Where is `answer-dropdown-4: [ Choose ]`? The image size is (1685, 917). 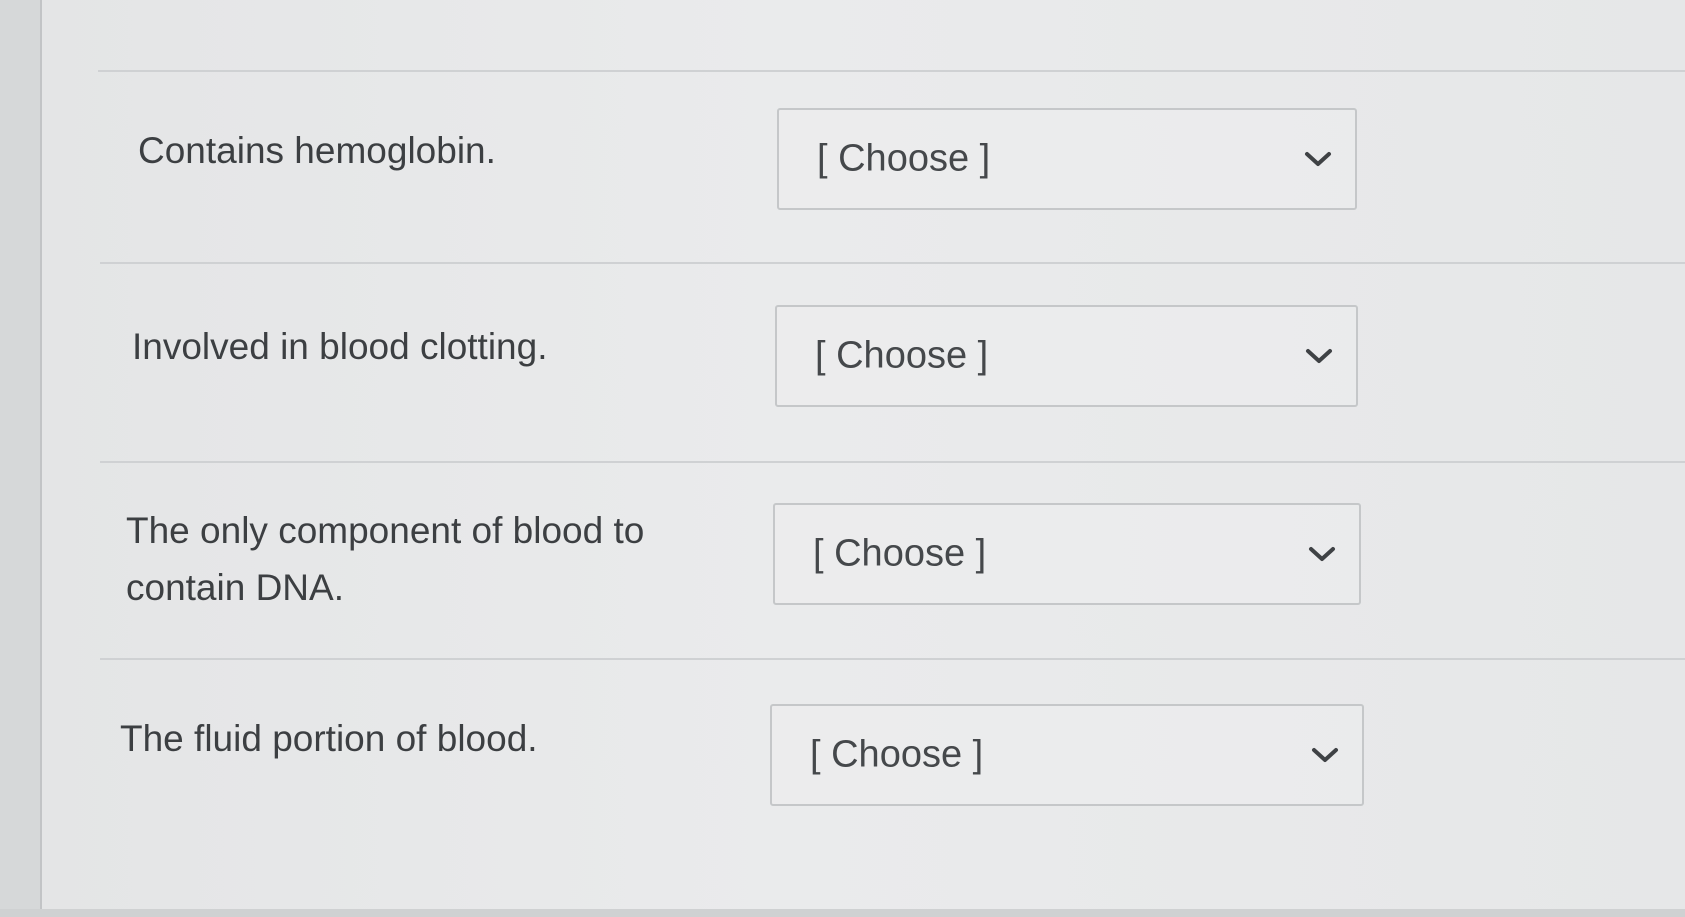
answer-dropdown-4: [ Choose ] is located at coordinates (1067, 755).